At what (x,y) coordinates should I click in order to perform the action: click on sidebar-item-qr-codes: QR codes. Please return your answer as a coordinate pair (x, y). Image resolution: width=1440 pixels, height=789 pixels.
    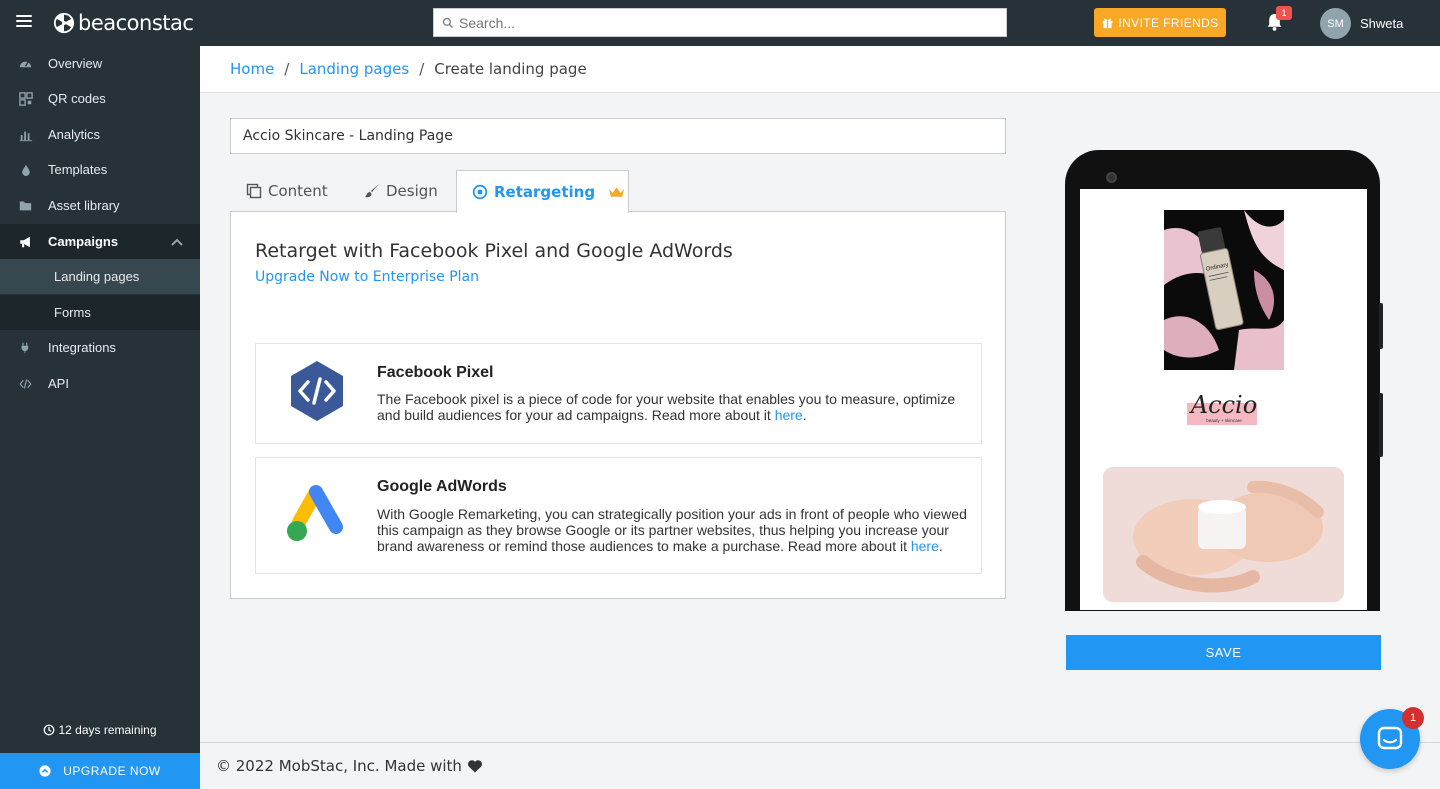
    Looking at the image, I should click on (100, 98).